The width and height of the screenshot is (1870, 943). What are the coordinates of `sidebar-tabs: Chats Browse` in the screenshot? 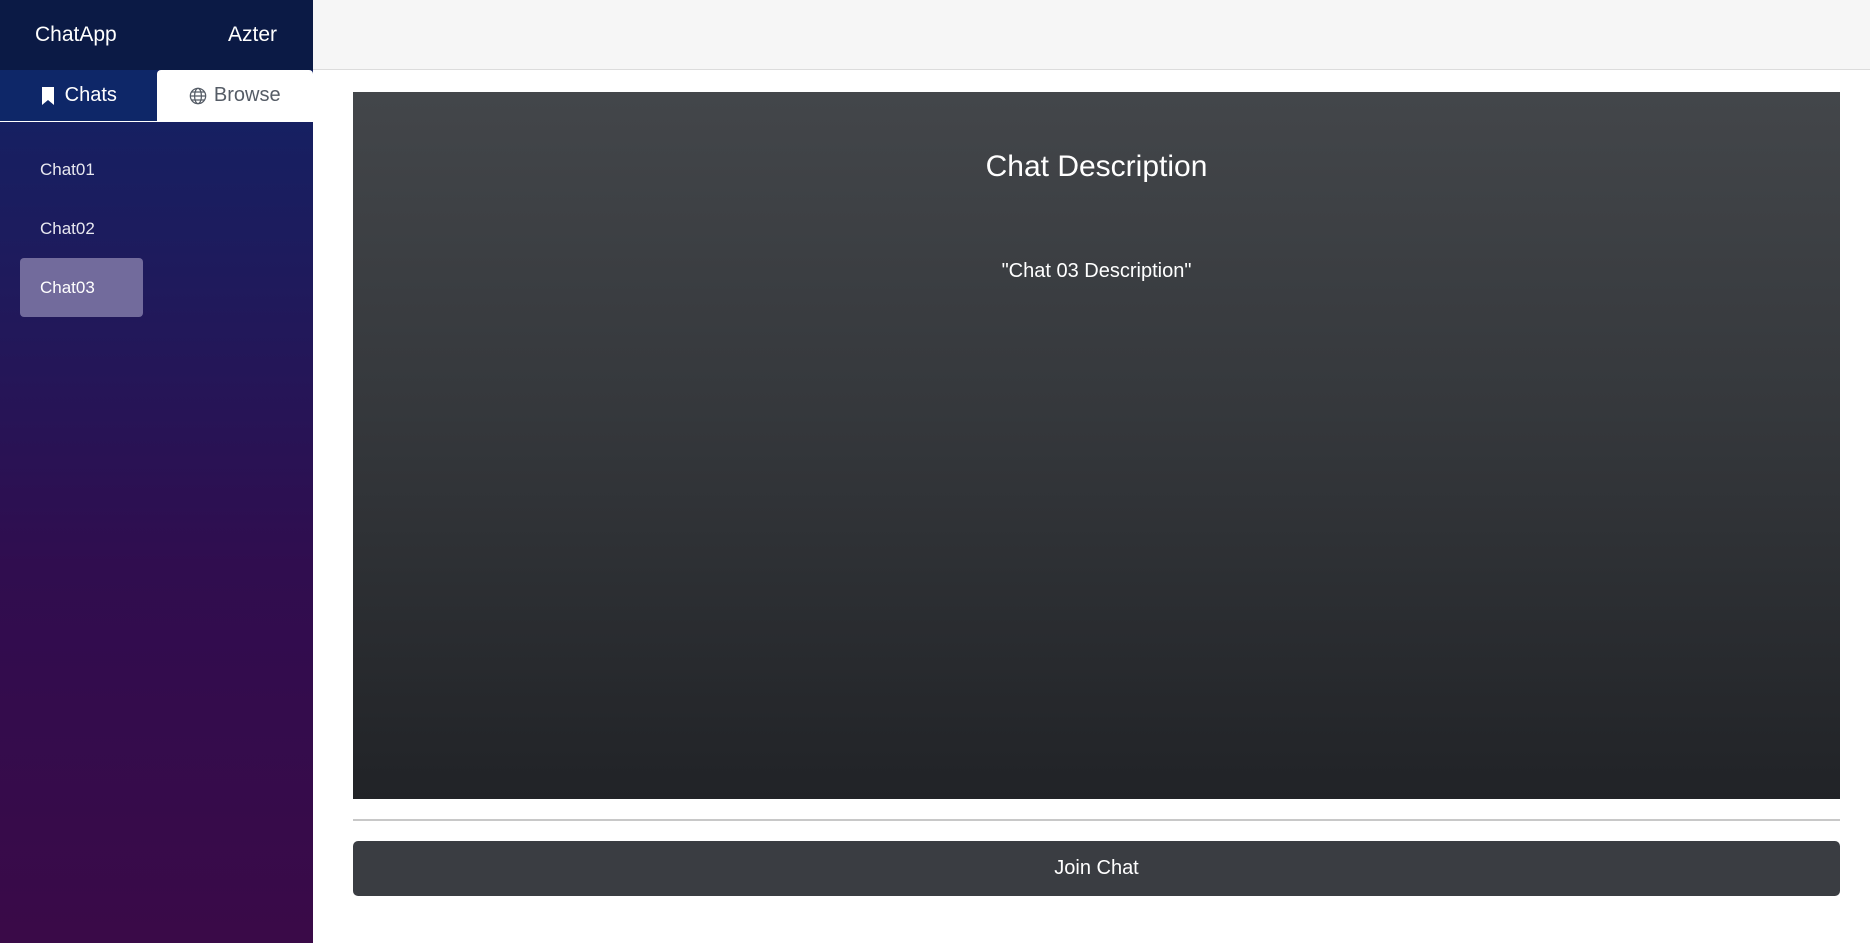 It's located at (156, 96).